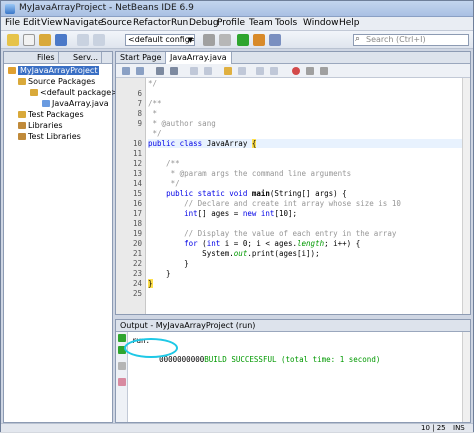  I want to click on tree-label: <default package>, so click(79, 92).